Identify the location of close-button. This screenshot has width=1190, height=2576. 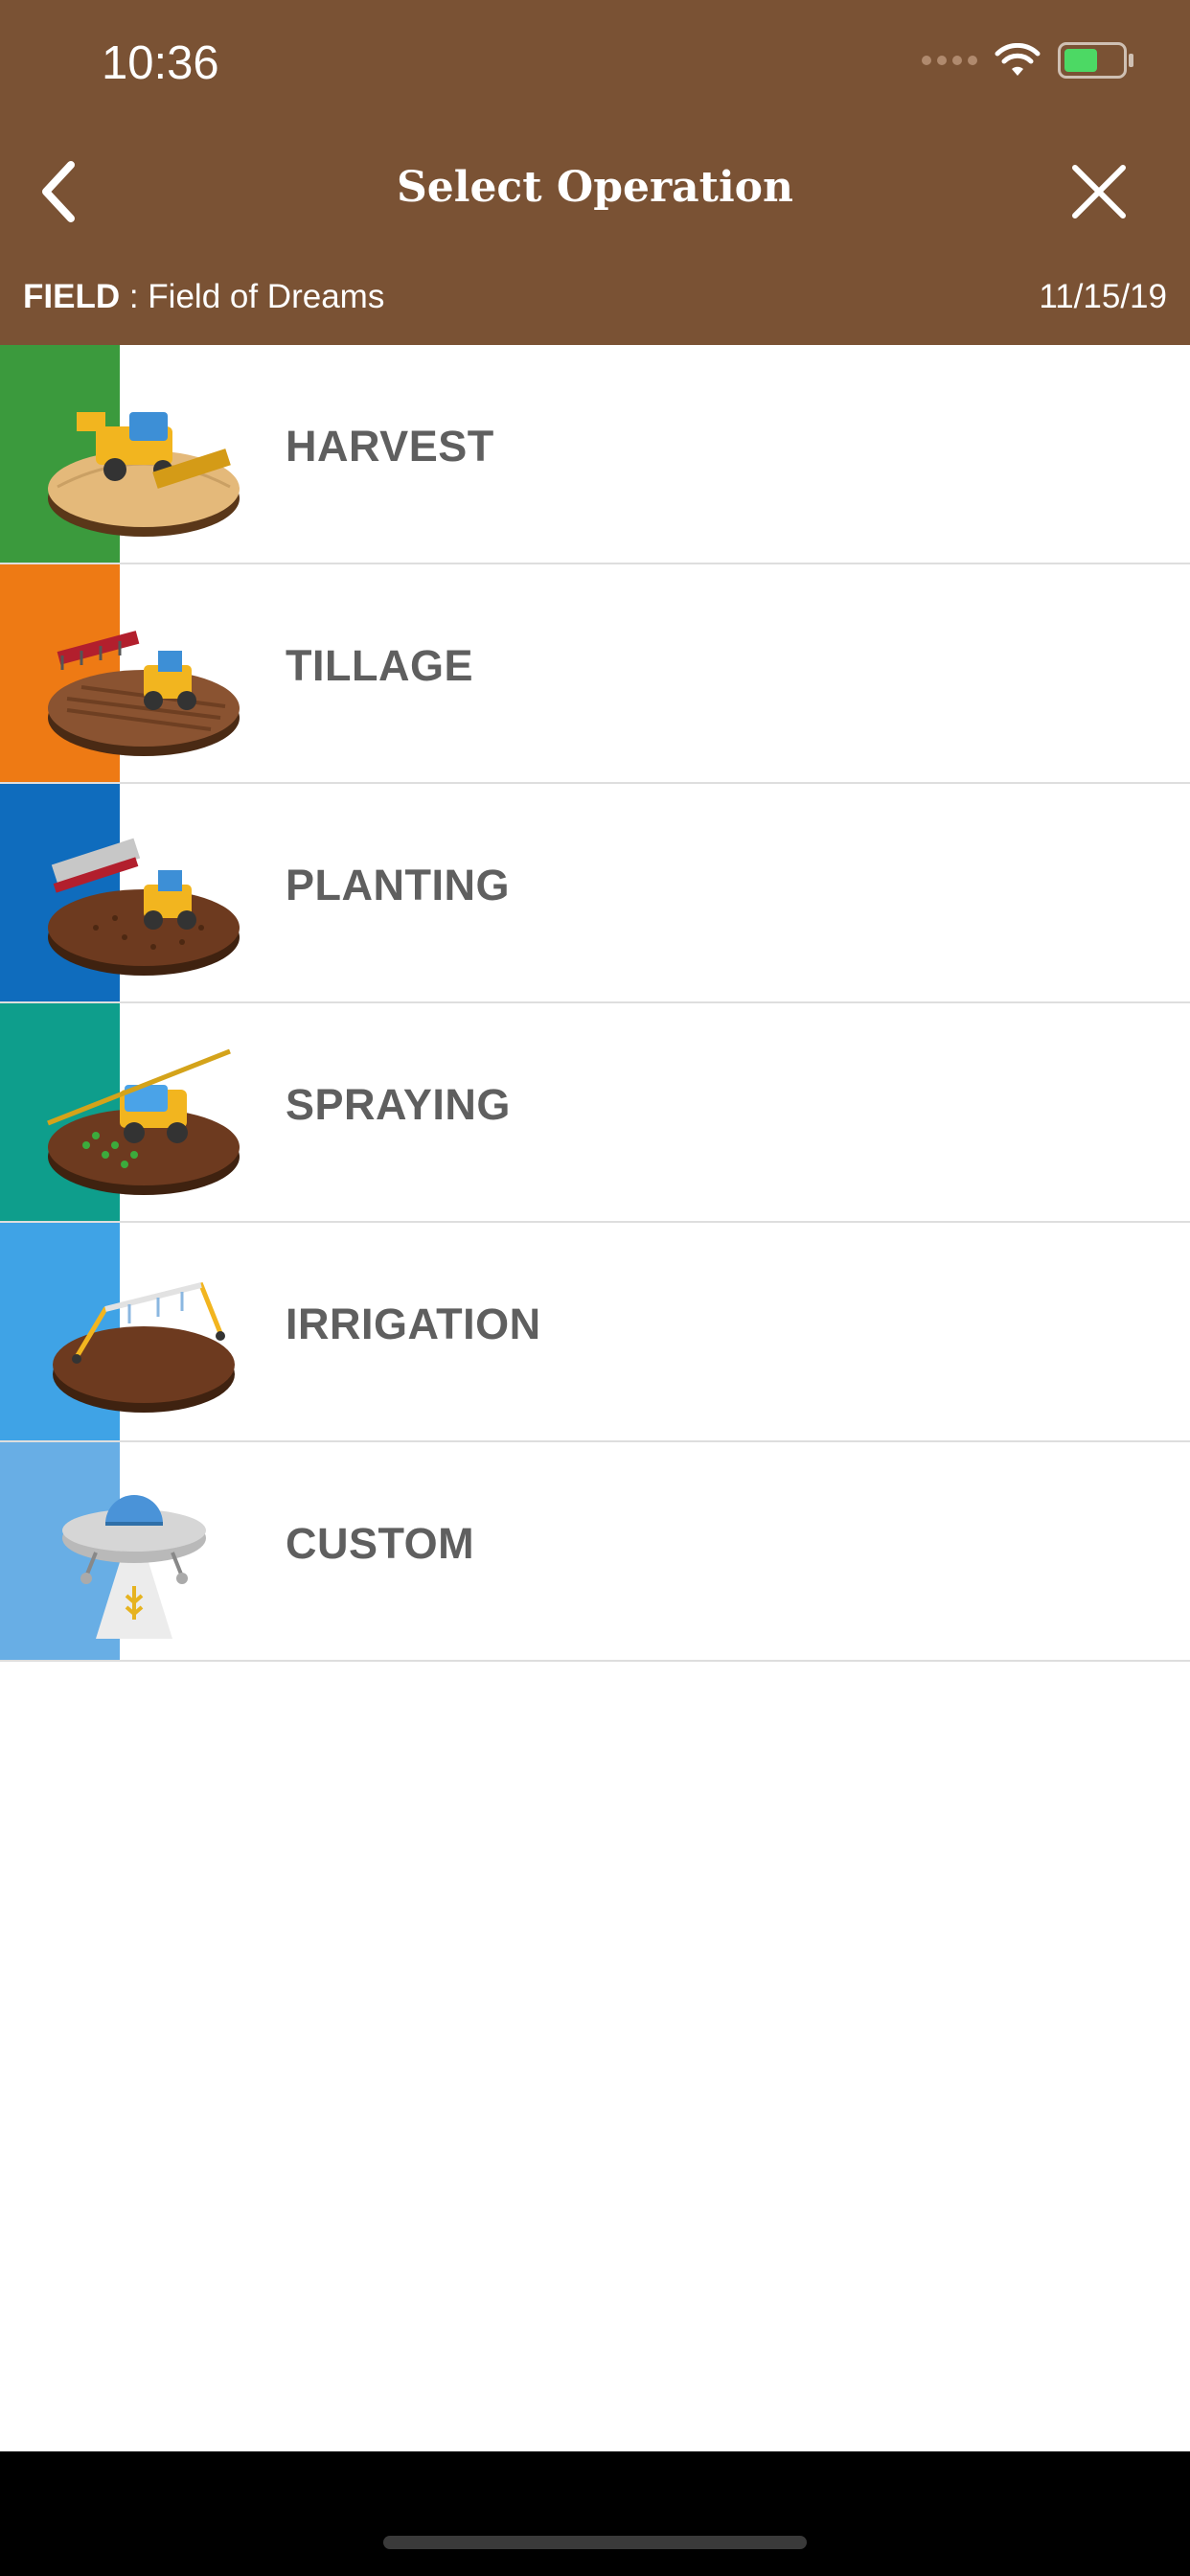
(1099, 191).